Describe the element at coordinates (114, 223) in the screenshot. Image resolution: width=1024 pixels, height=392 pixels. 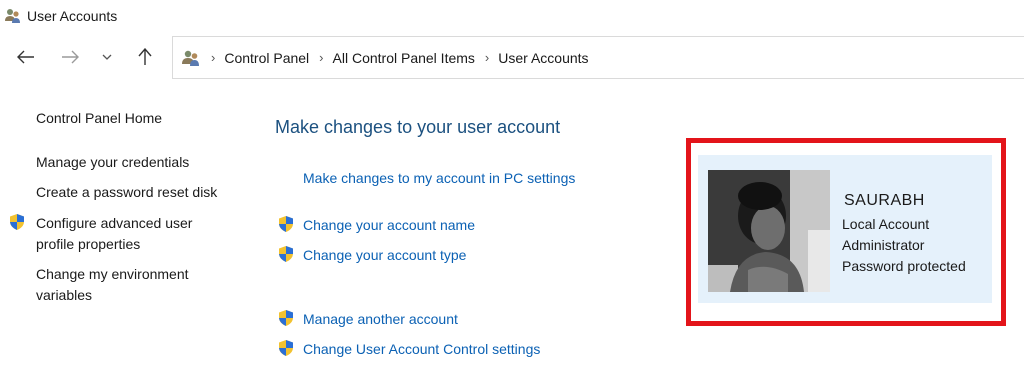
I see `sidebar-link-advanced-profile: Configure advanced user` at that location.